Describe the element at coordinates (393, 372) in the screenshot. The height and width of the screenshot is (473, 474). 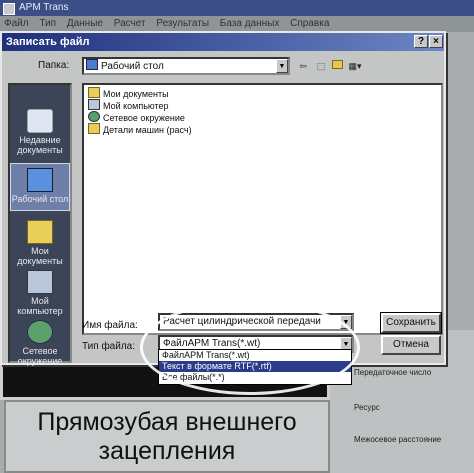
I see `param-label: Передаточное число` at that location.